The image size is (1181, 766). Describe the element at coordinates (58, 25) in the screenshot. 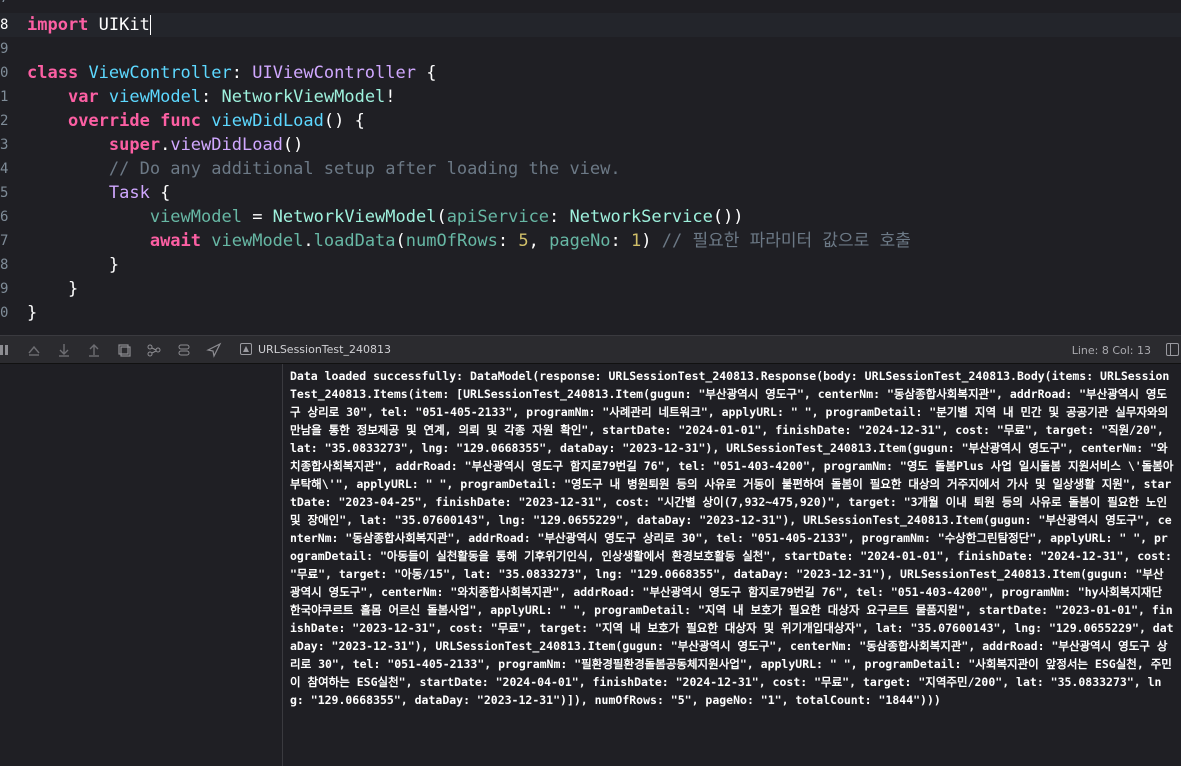

I see `code-token: import` at that location.